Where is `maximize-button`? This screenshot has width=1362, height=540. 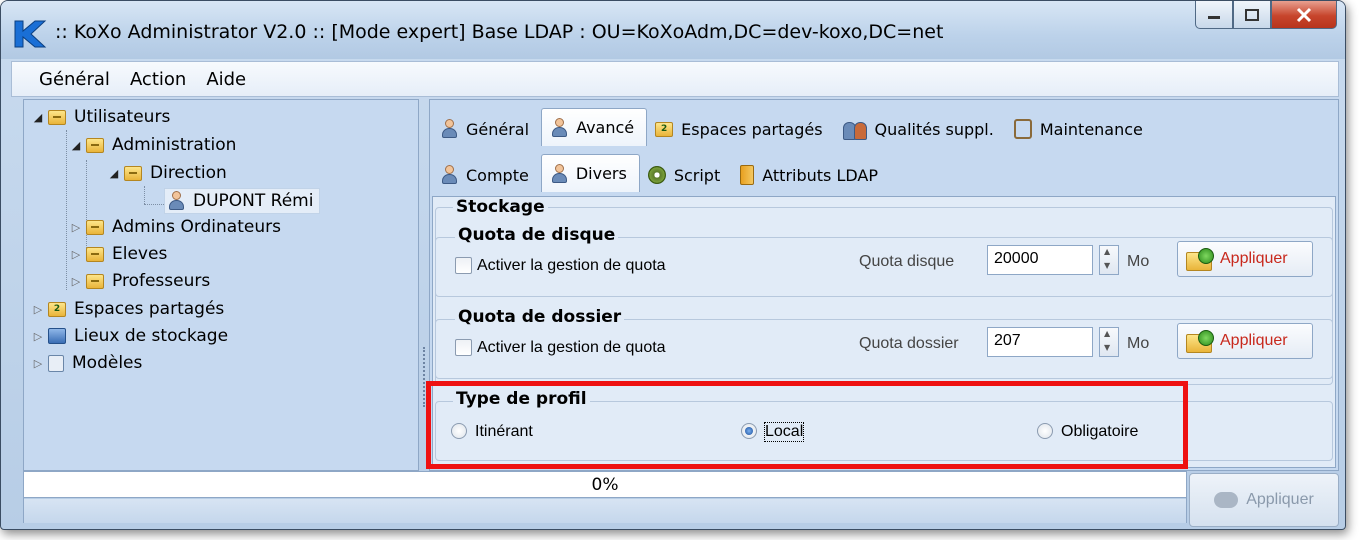
maximize-button is located at coordinates (1252, 15).